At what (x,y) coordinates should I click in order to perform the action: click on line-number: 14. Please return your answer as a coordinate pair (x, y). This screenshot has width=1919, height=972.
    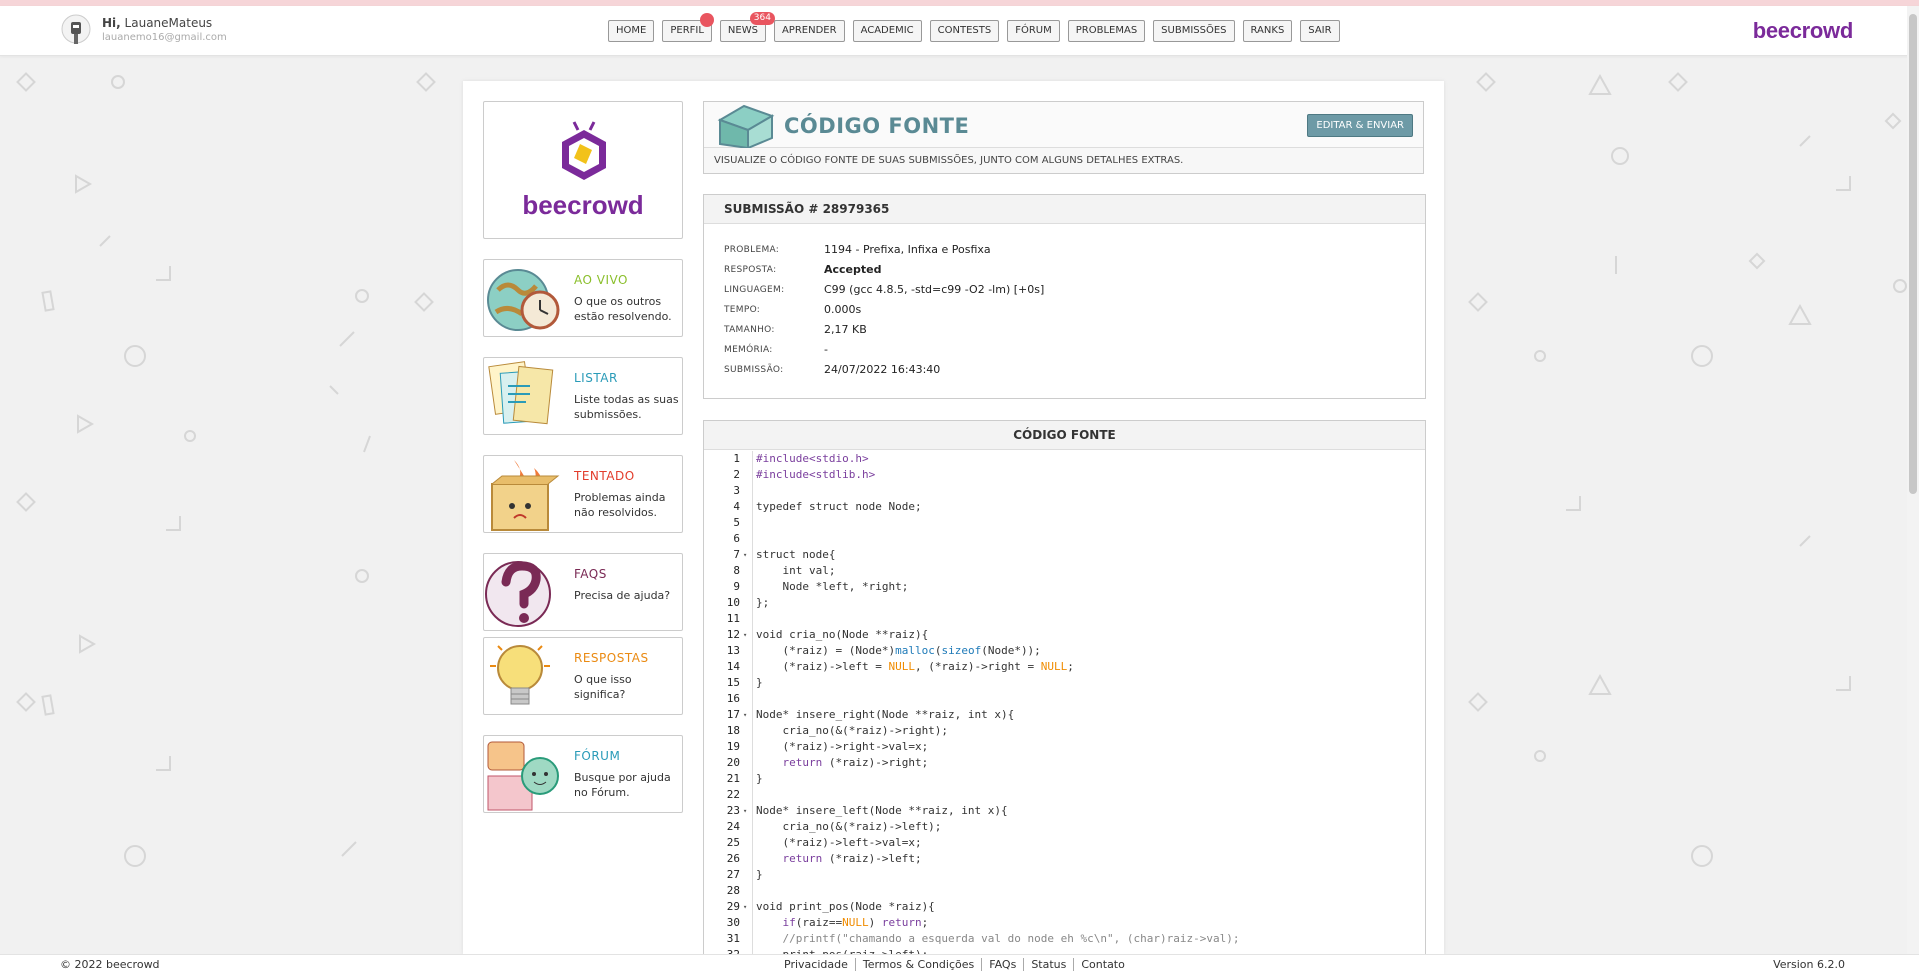
    Looking at the image, I should click on (733, 666).